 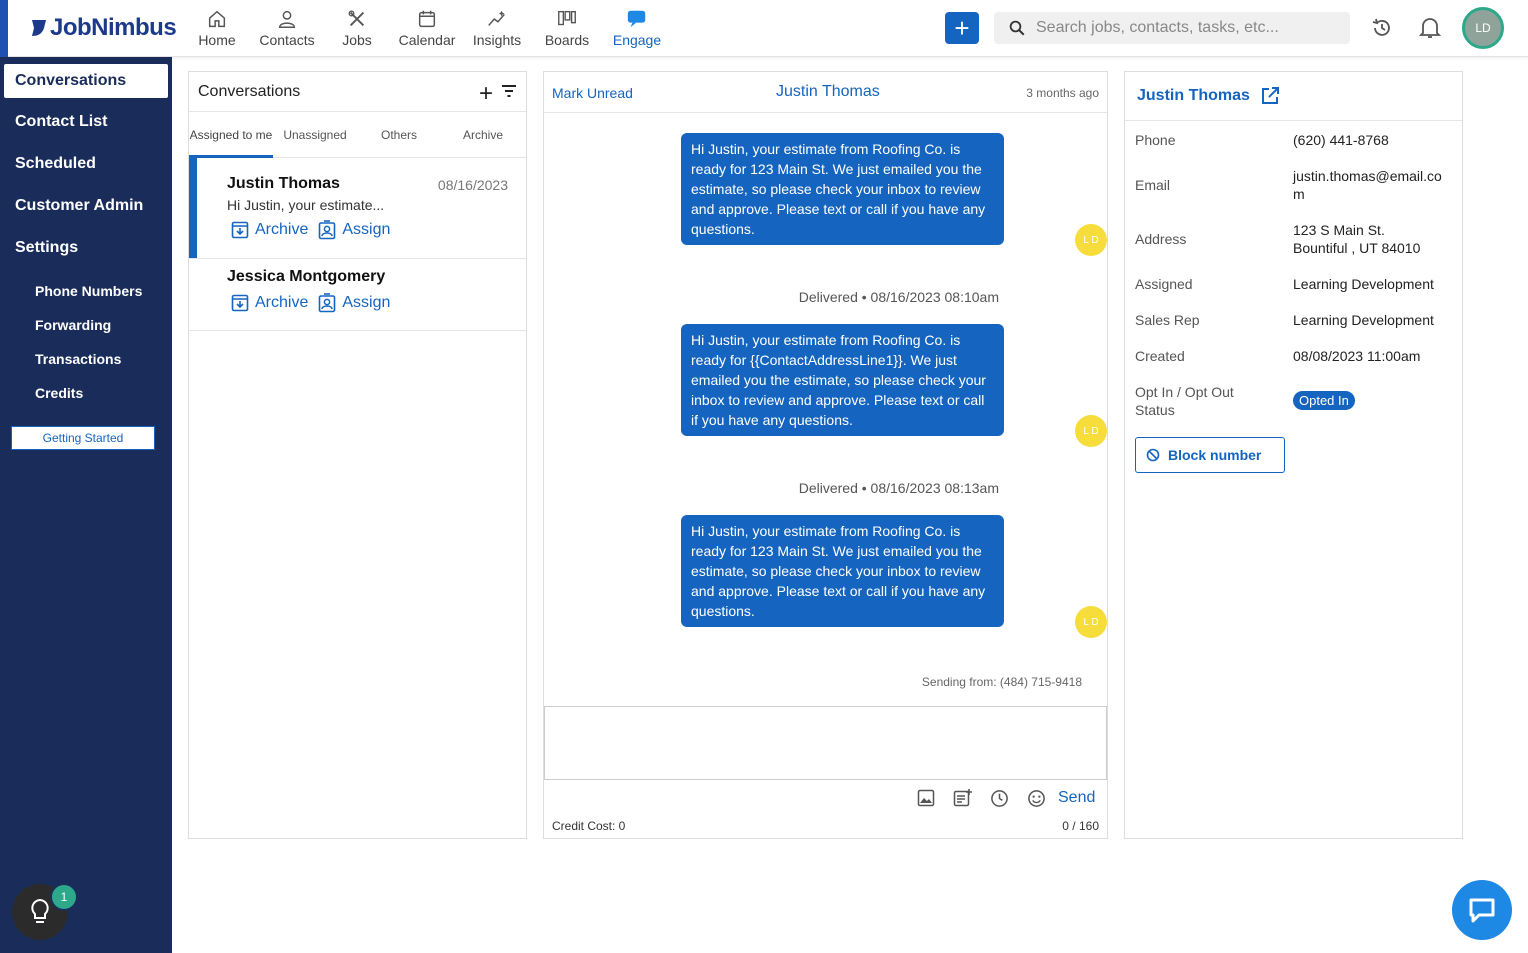 What do you see at coordinates (1153, 185) in the screenshot?
I see `email-label: Email` at bounding box center [1153, 185].